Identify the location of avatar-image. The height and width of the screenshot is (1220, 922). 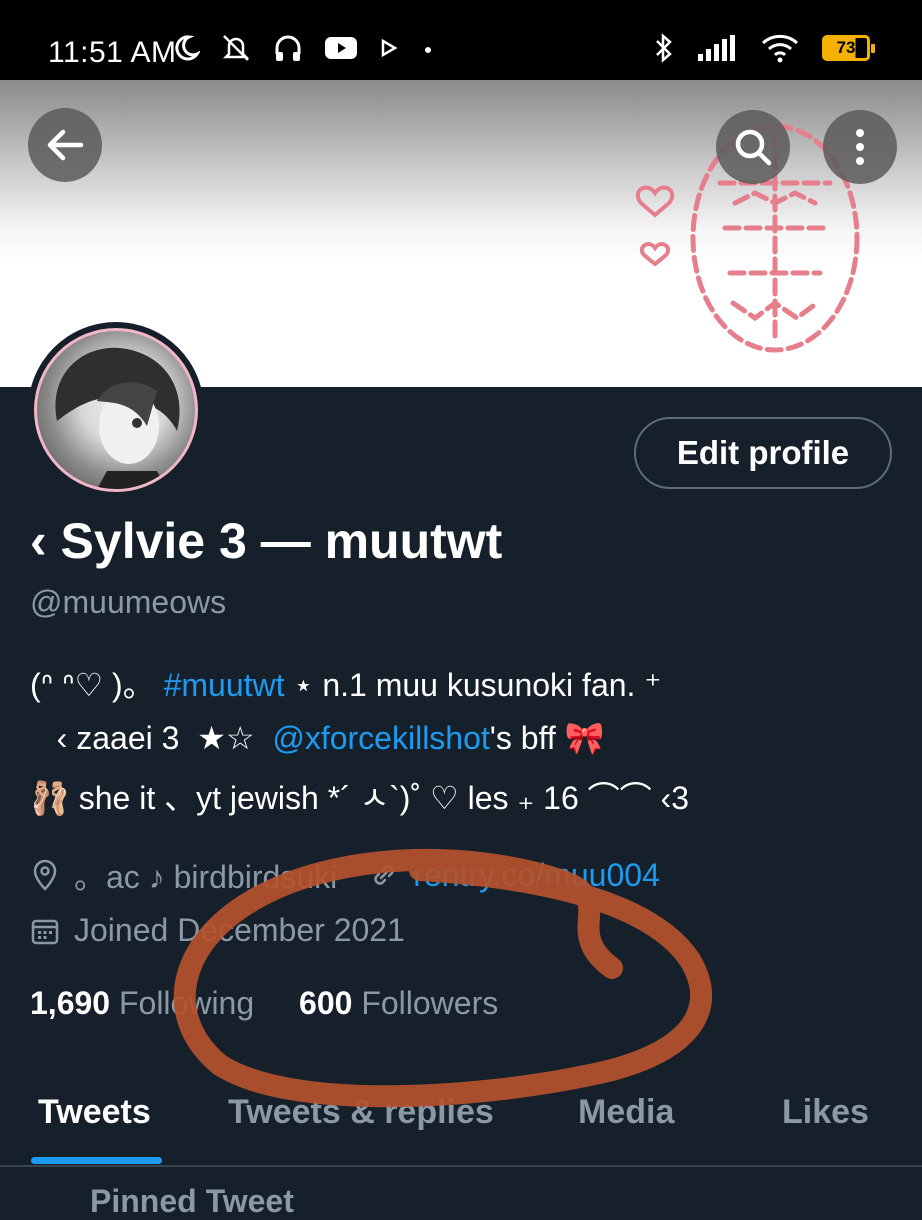
(116, 410).